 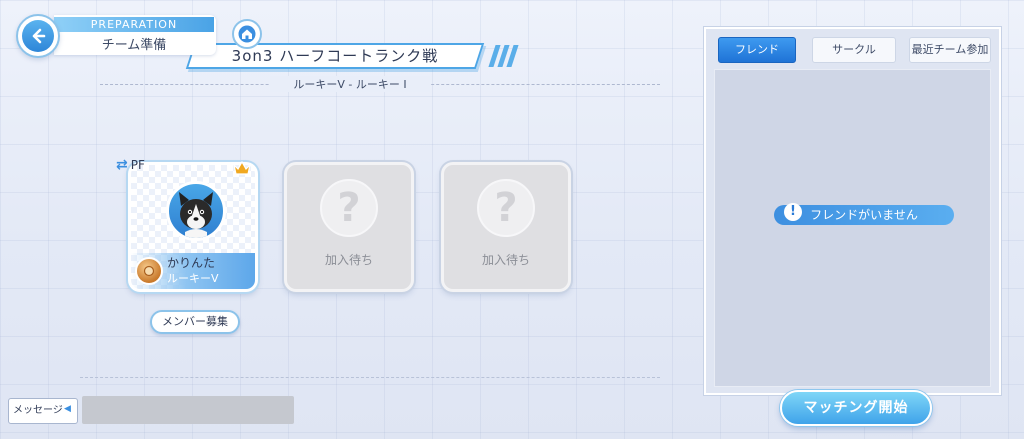 What do you see at coordinates (135, 35) in the screenshot?
I see `page-title-plate: PREPARATION チーム準備` at bounding box center [135, 35].